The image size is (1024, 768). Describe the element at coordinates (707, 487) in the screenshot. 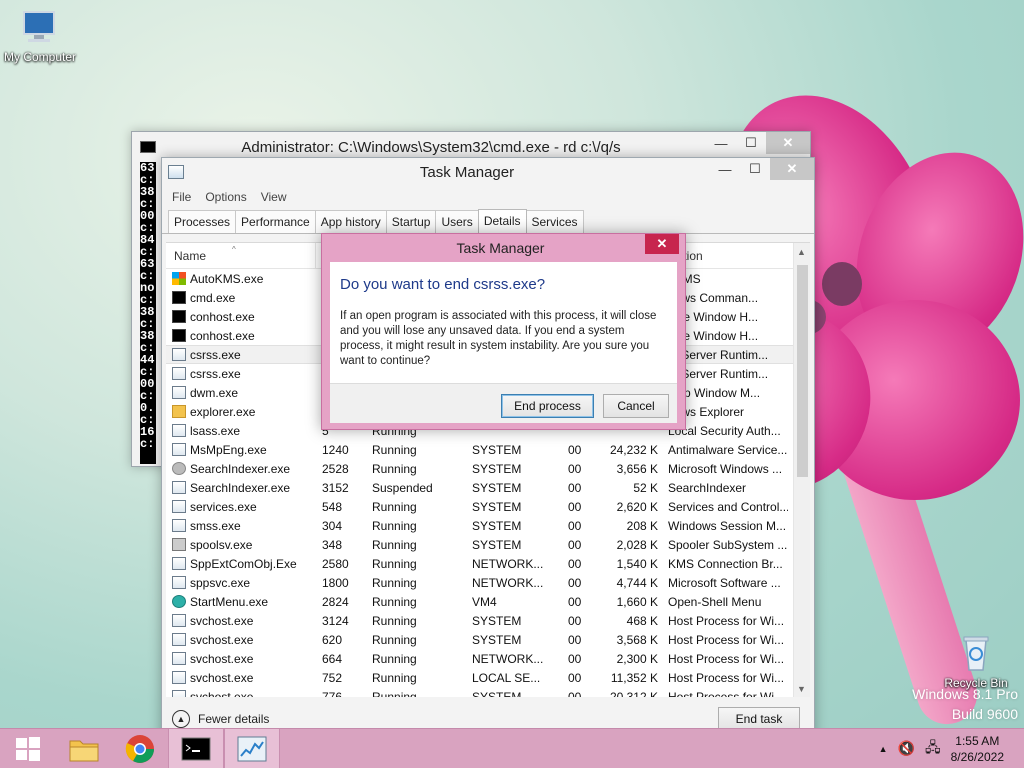

I see `description-cell: SearchIndexer` at that location.